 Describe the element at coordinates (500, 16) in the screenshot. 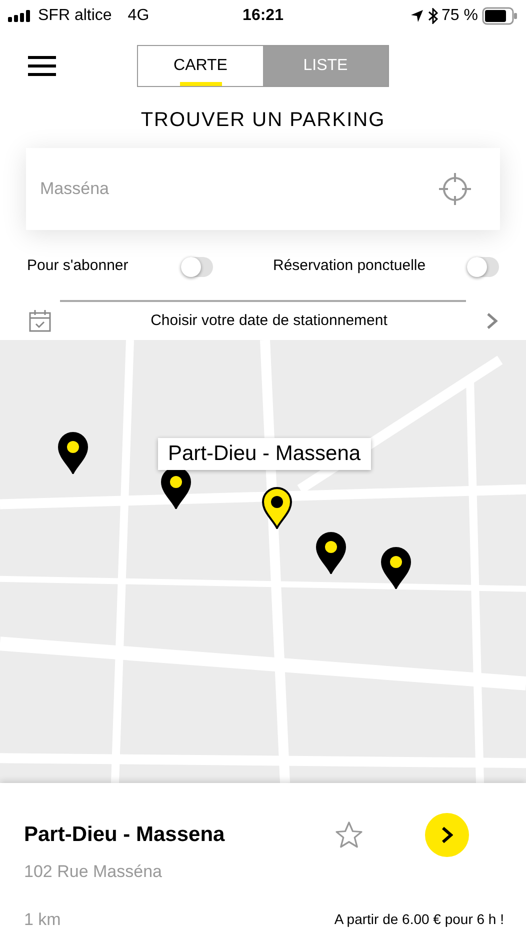

I see `battery-icon` at that location.